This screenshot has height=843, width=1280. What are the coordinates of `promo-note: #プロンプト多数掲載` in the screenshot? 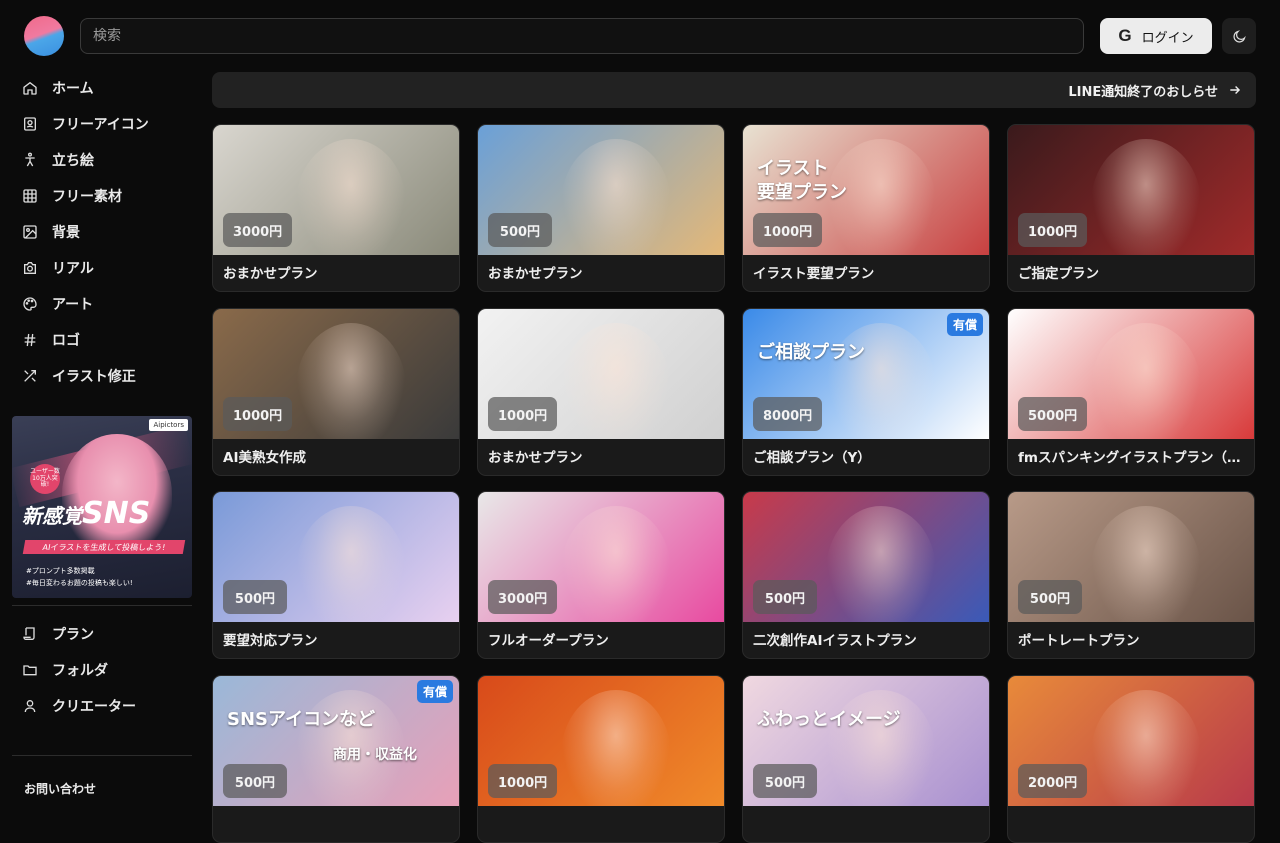 It's located at (60, 571).